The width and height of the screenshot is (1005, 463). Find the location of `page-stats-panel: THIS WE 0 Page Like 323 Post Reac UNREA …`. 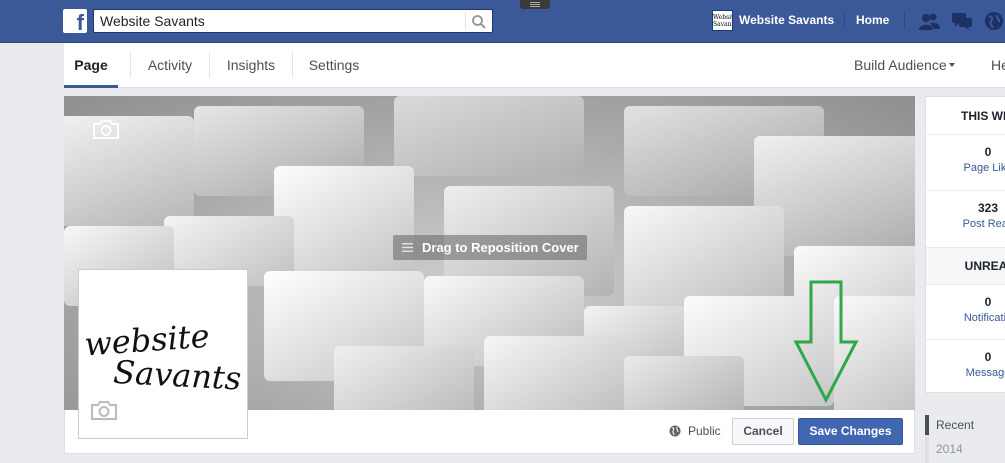

page-stats-panel: THIS WE 0 Page Like 323 Post Reac UNREA … is located at coordinates (965, 244).